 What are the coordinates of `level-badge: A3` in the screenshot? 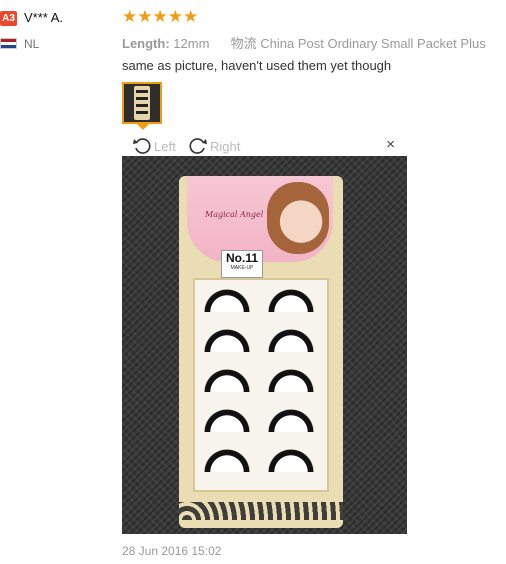 It's located at (8, 18).